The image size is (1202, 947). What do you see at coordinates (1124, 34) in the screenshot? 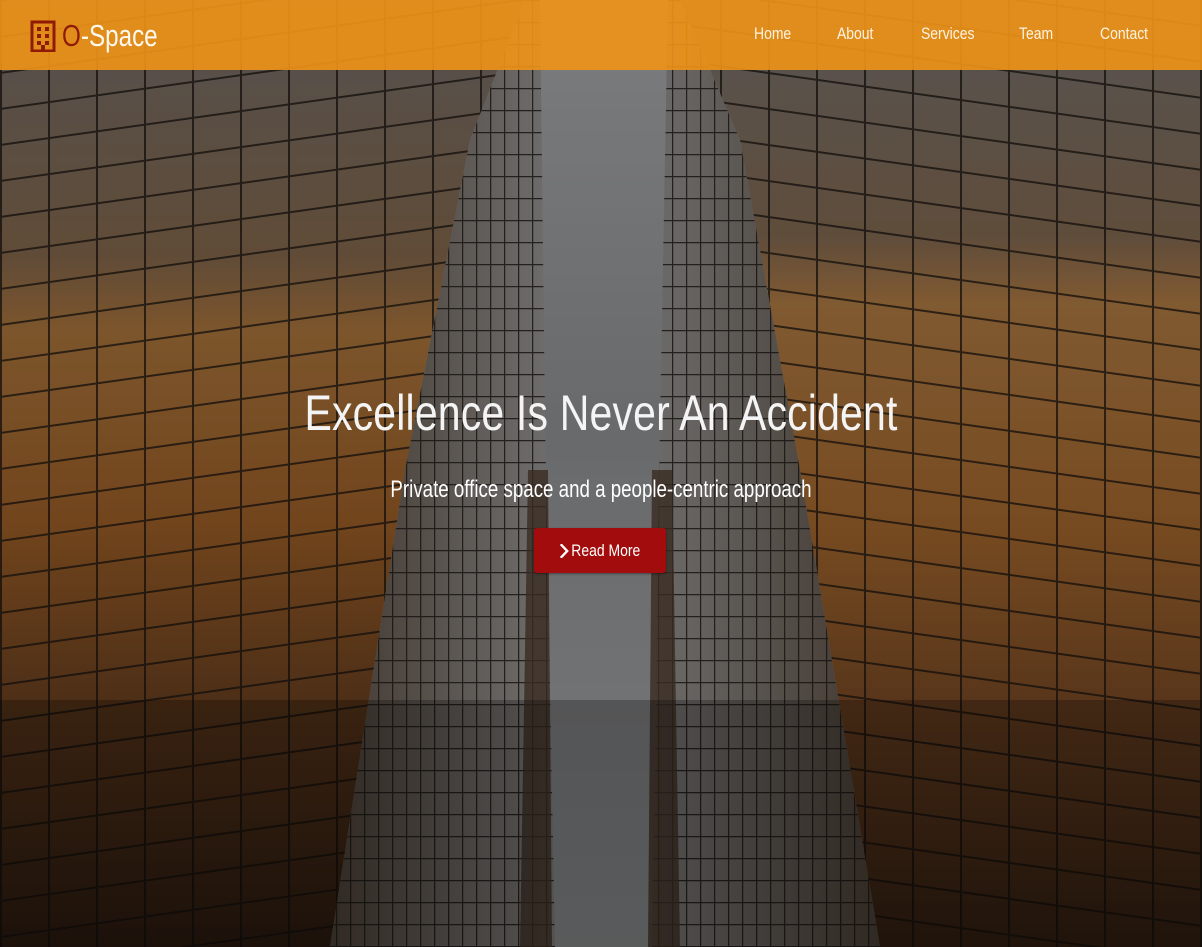
I see `nav-link-contact: Contact` at bounding box center [1124, 34].